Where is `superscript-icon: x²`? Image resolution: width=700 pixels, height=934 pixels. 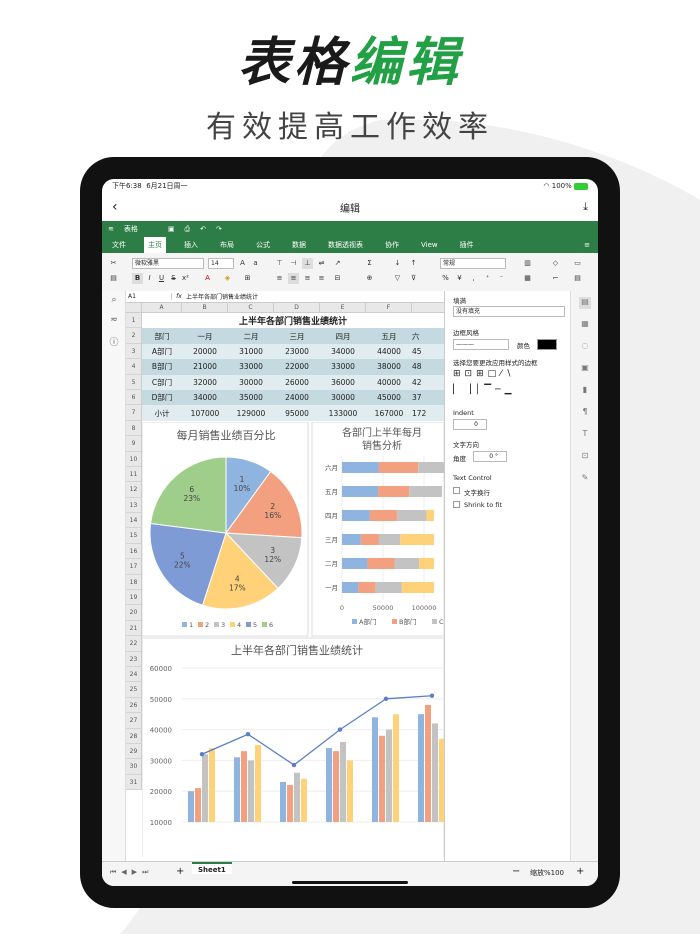
superscript-icon: x² is located at coordinates (185, 278).